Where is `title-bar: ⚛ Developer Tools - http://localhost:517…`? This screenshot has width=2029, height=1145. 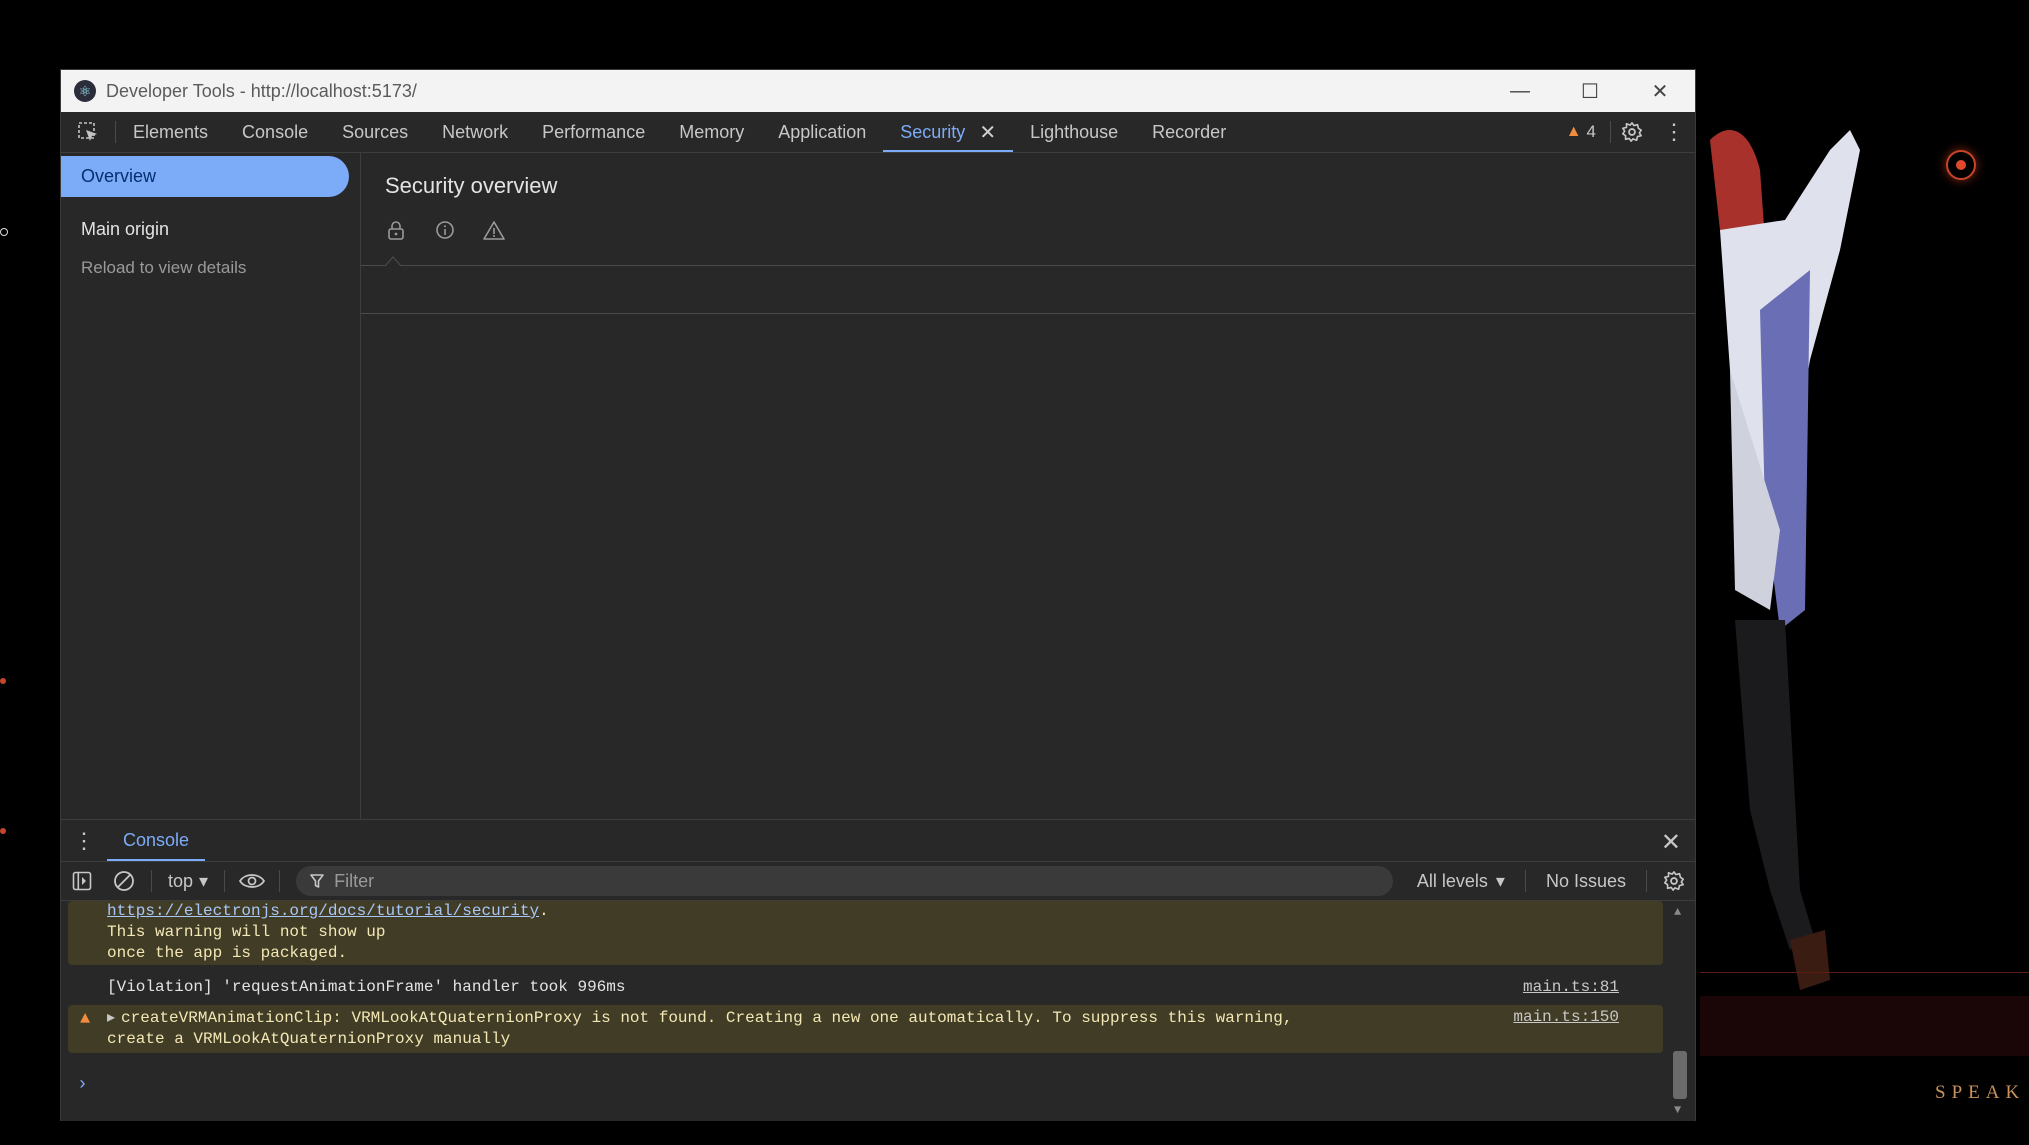
title-bar: ⚛ Developer Tools - http://localhost:517… is located at coordinates (878, 91).